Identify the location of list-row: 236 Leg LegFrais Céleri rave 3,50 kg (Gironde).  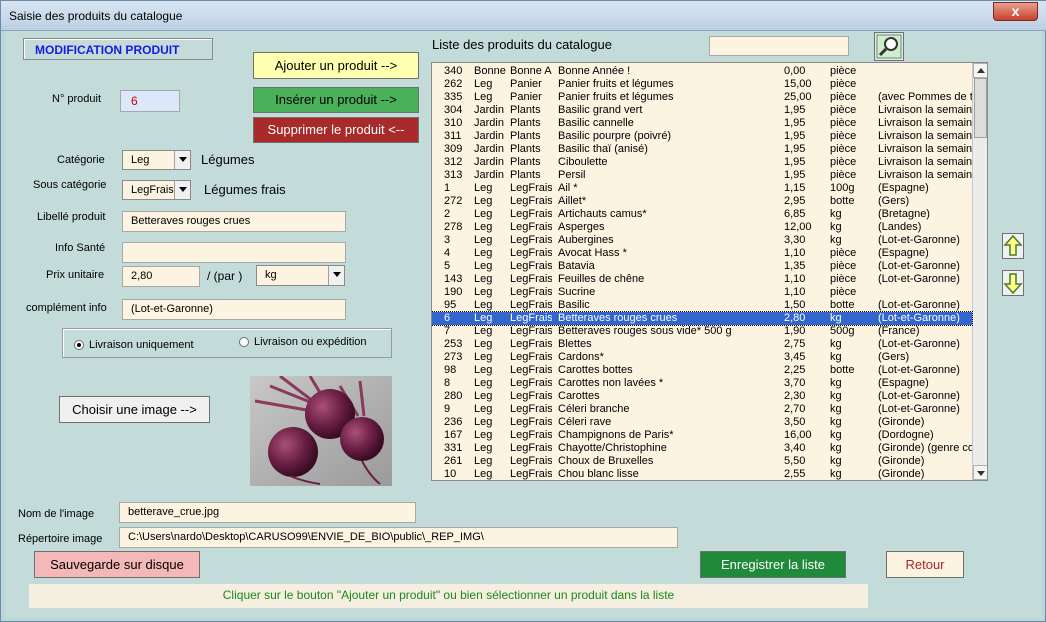
(702, 422).